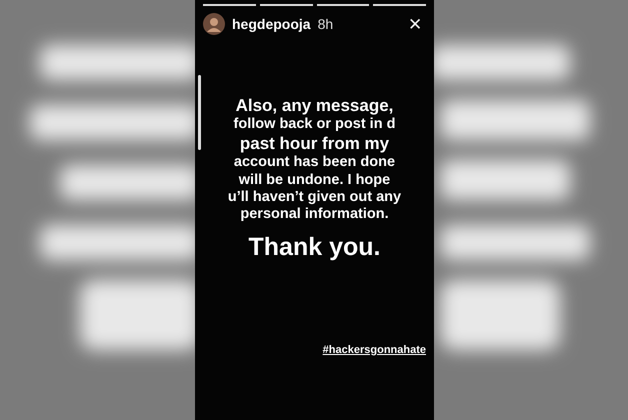 The height and width of the screenshot is (420, 628). Describe the element at coordinates (315, 163) in the screenshot. I see `story-text-line: account has been done` at that location.